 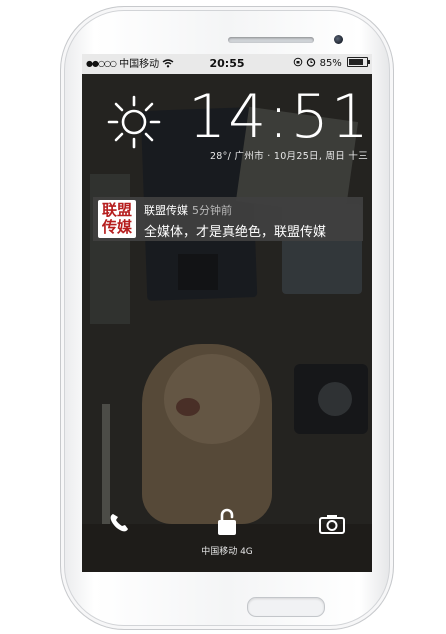 I want to click on rotation-lock-icon, so click(x=298, y=62).